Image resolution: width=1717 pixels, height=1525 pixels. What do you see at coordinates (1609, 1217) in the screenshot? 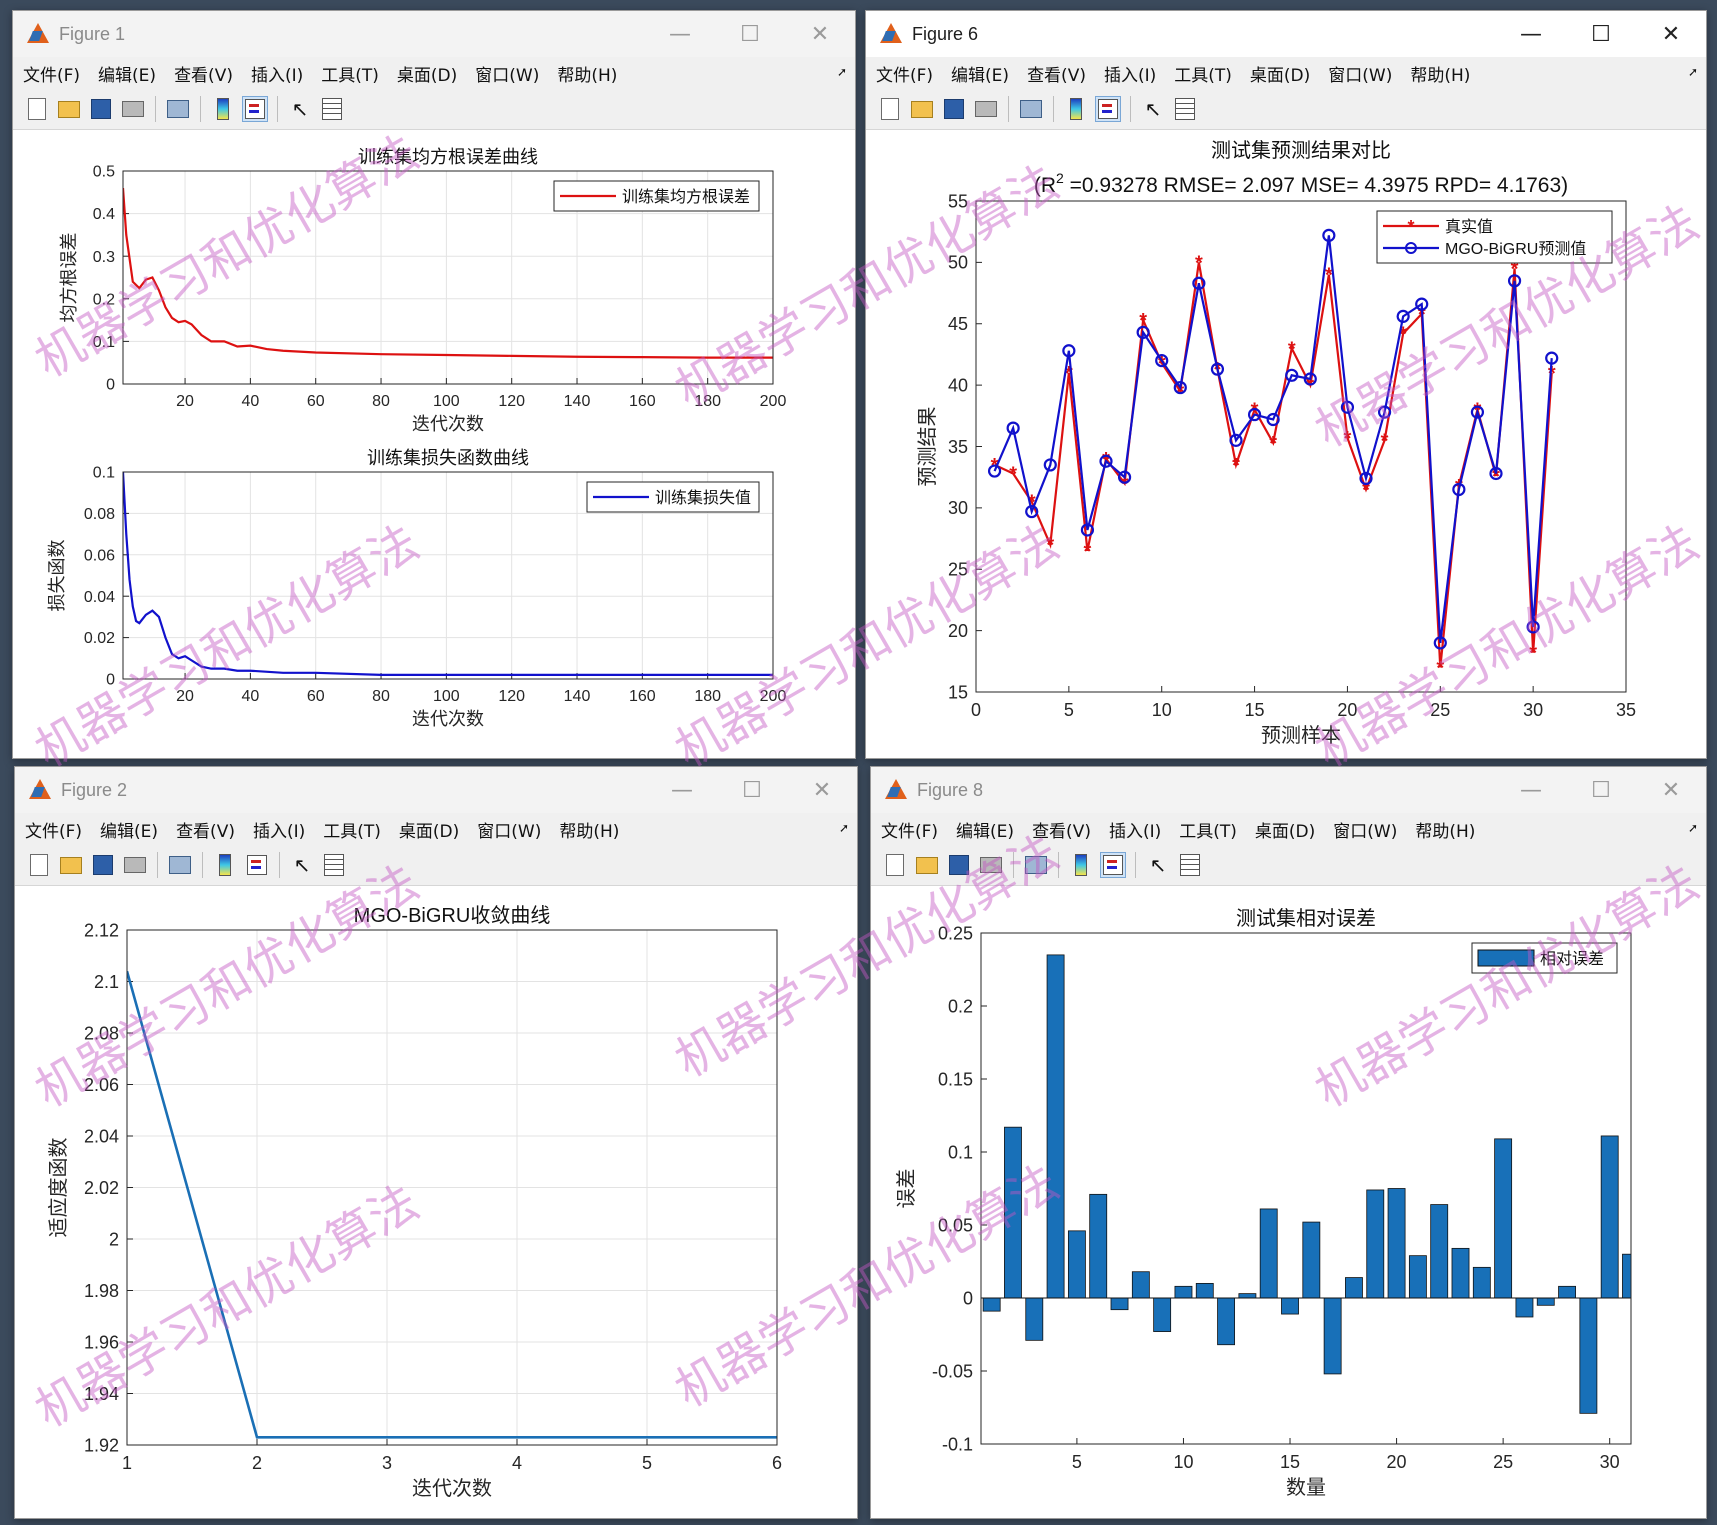
I see `bar` at bounding box center [1609, 1217].